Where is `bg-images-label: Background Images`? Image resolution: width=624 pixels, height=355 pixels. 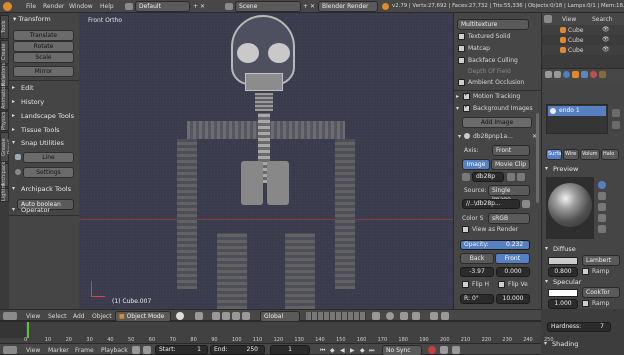 bg-images-label: Background Images is located at coordinates (503, 108).